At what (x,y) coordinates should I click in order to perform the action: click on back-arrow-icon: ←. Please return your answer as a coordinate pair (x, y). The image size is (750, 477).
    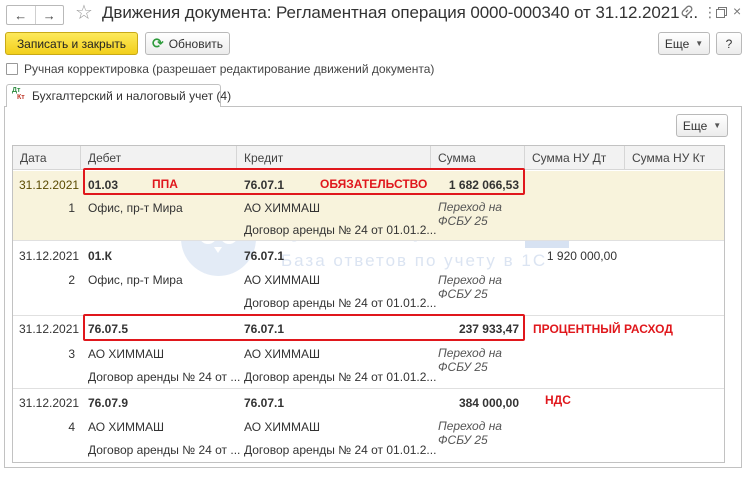
    Looking at the image, I should click on (21, 15).